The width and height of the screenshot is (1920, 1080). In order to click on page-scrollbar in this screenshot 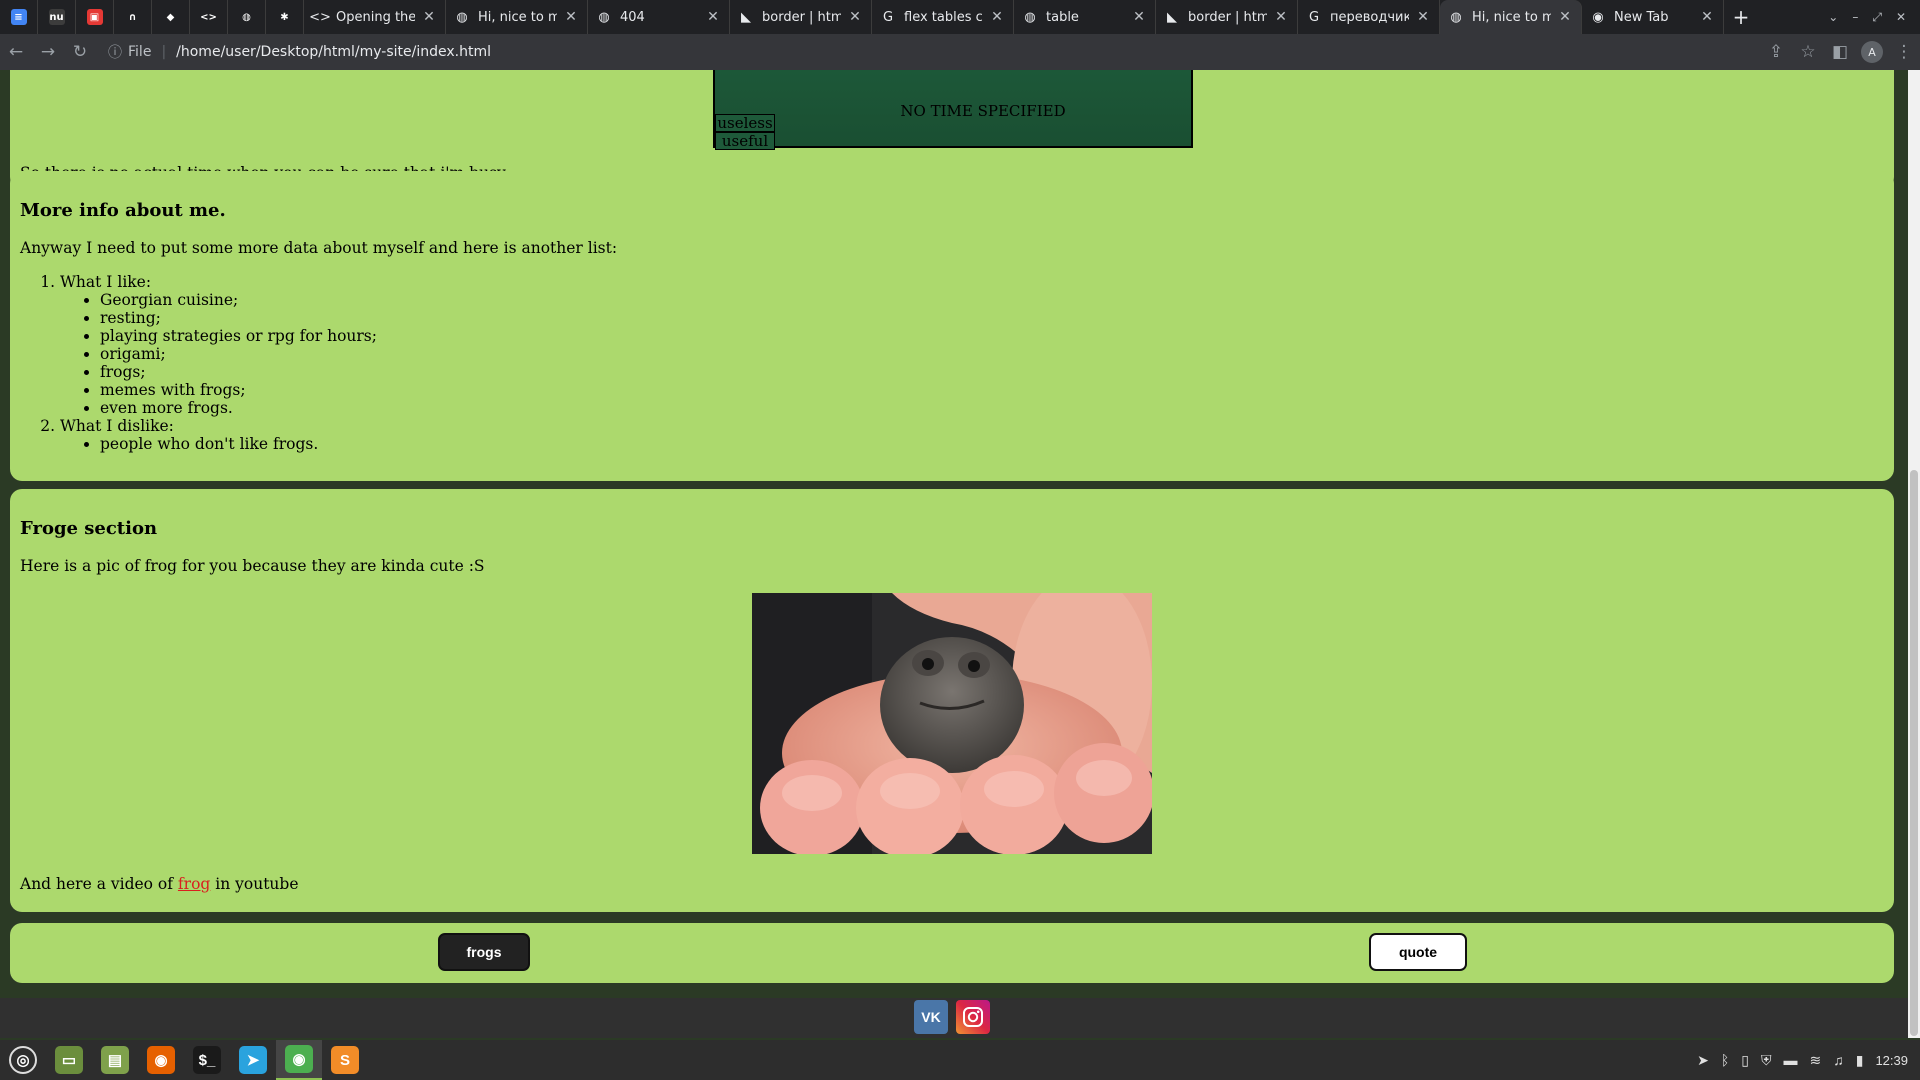, I will do `click(1914, 554)`.